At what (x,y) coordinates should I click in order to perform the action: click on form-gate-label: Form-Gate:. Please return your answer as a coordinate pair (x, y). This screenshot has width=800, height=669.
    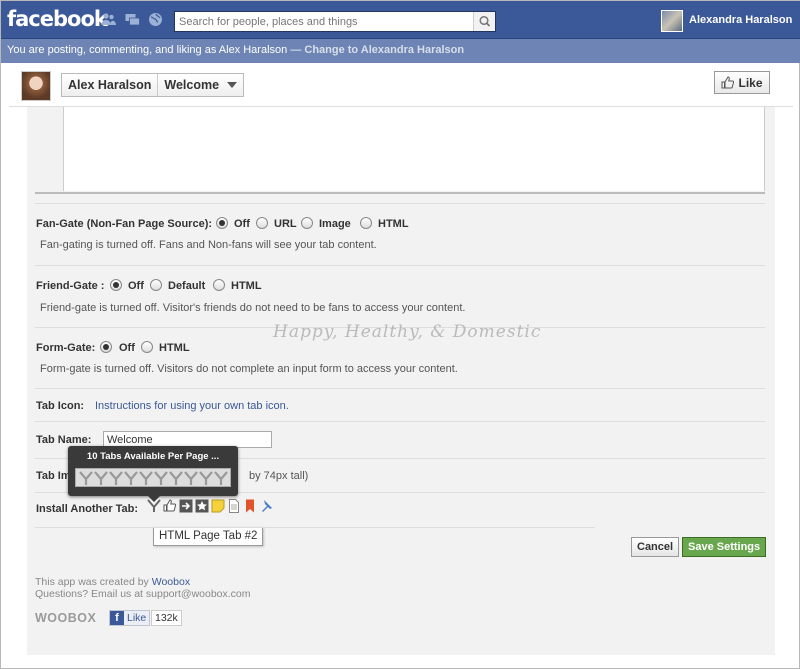
    Looking at the image, I should click on (66, 348).